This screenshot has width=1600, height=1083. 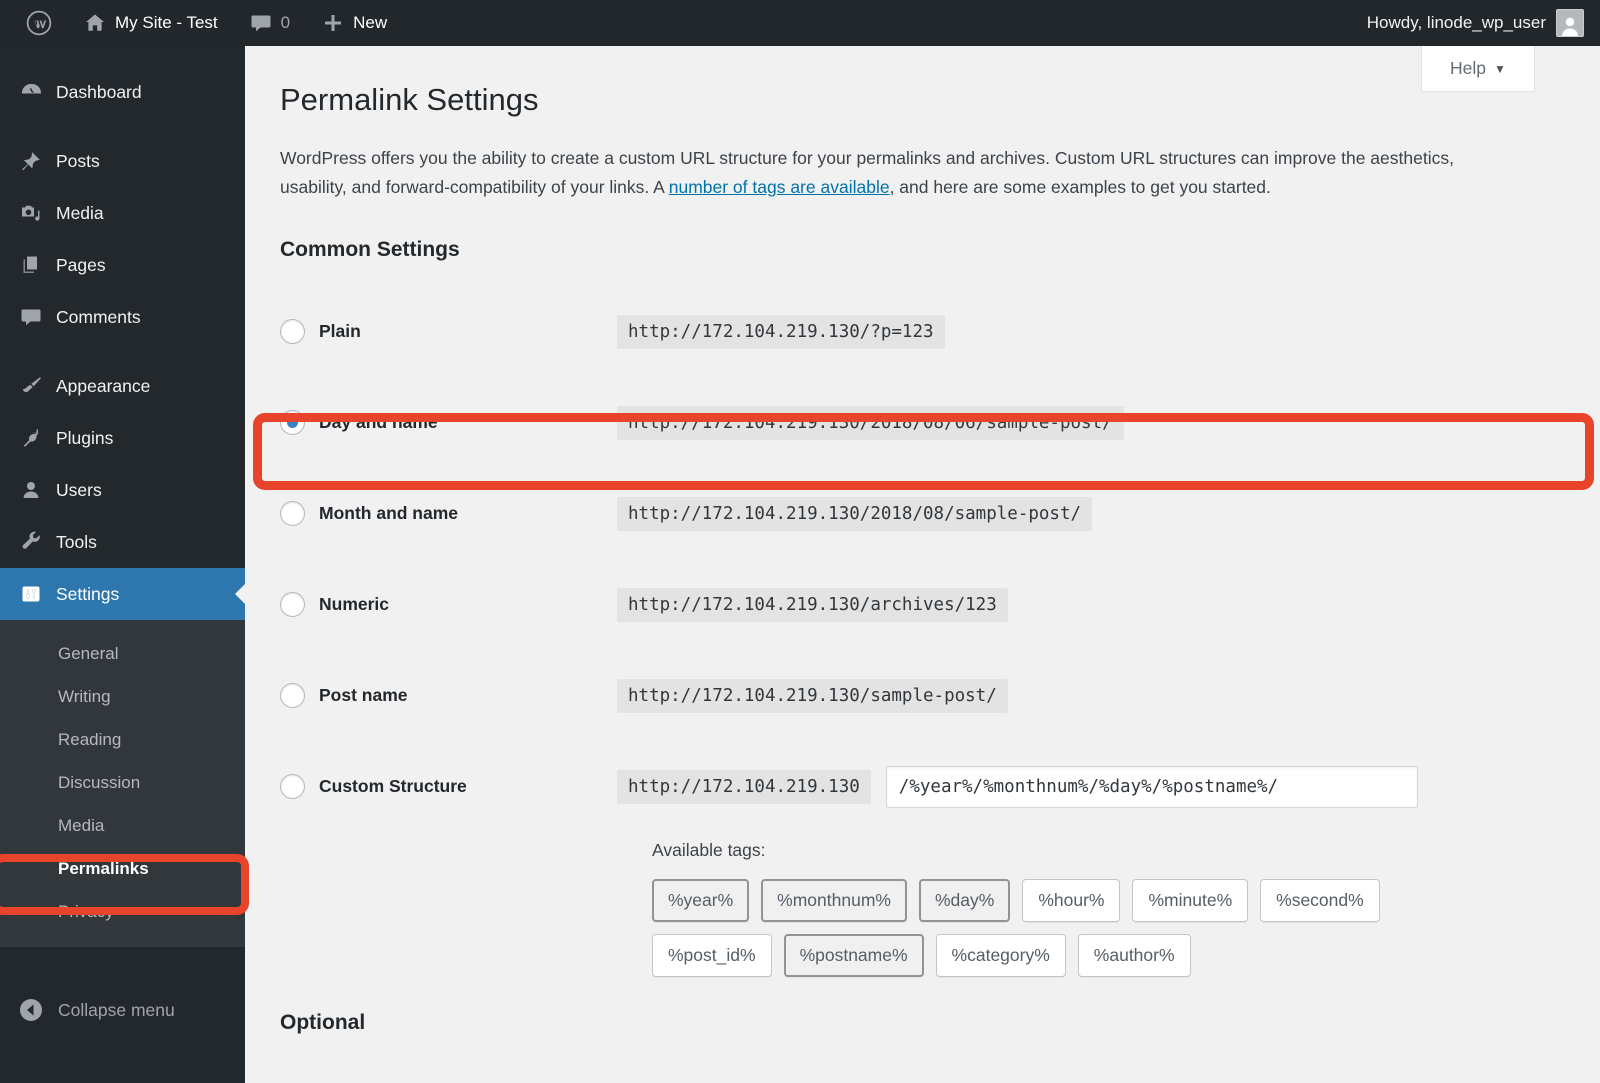 What do you see at coordinates (1570, 26) in the screenshot?
I see `user-silhouette-icon` at bounding box center [1570, 26].